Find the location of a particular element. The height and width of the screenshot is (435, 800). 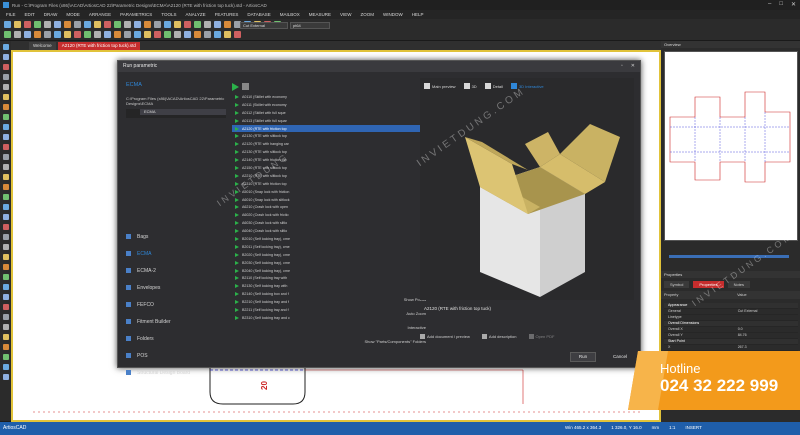

menu-zoom: ZOOM is located at coordinates (368, 14).